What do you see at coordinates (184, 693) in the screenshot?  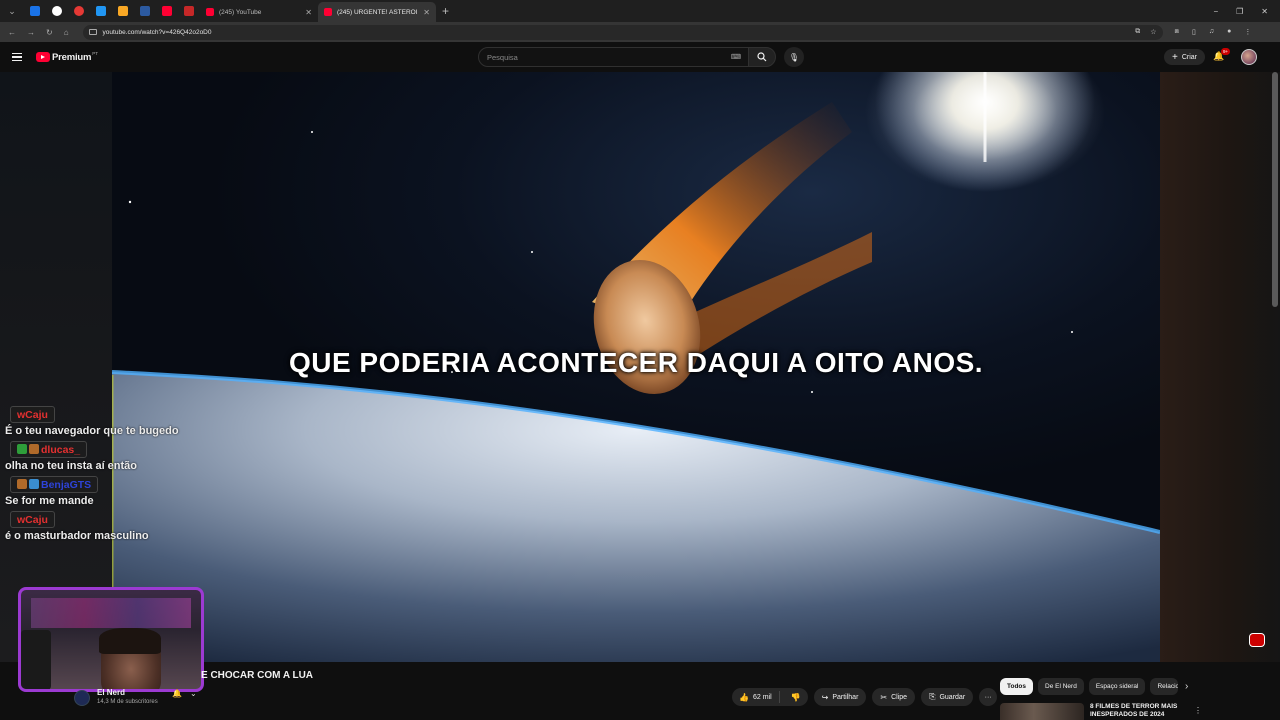 I see `subscribed-bell-button: 🔔 ⌄` at bounding box center [184, 693].